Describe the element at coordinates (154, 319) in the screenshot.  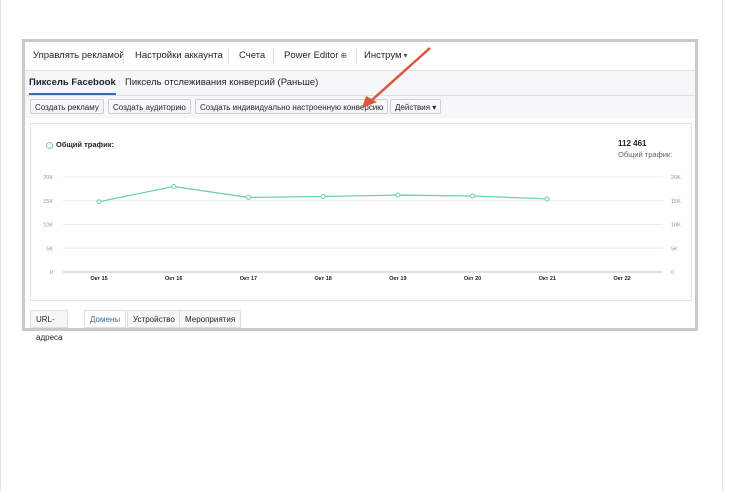
I see `tab-device: Устройство` at that location.